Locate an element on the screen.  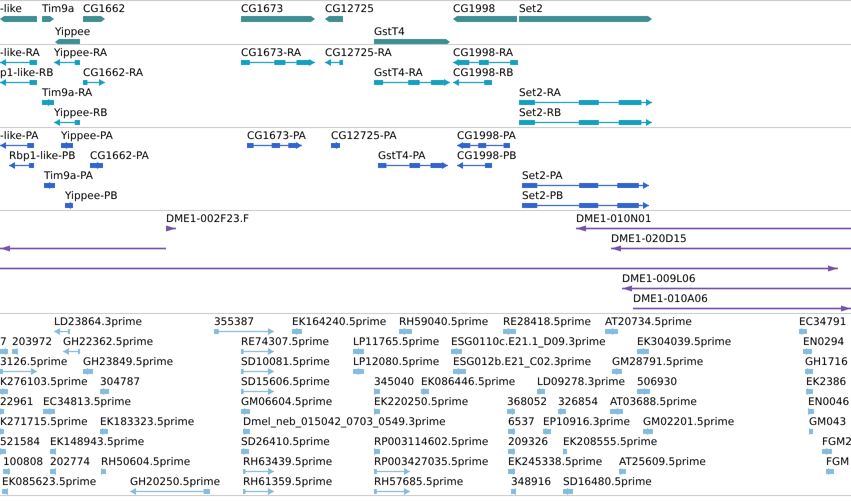
feature-label: CG1998 is located at coordinates (474, 9).